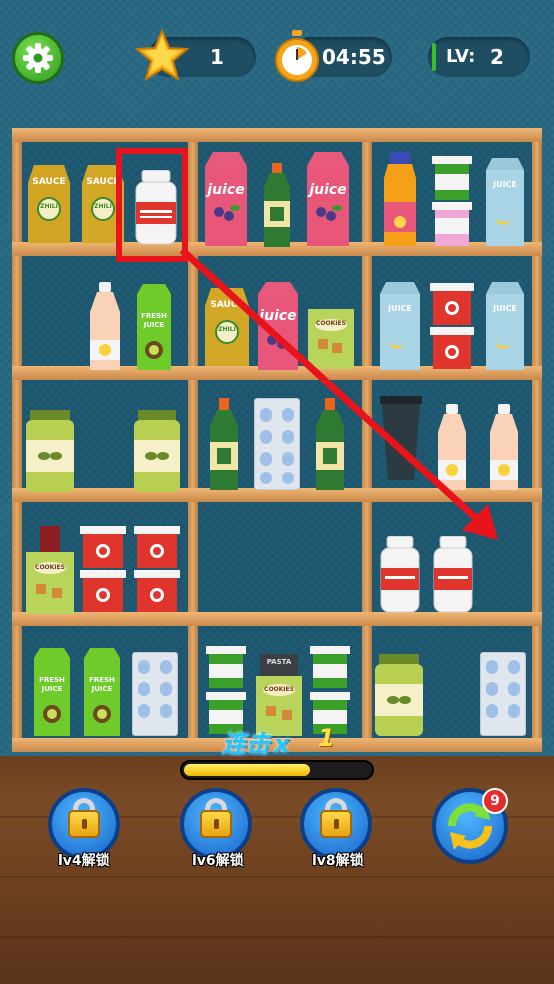 The image size is (554, 984). Describe the element at coordinates (338, 861) in the screenshot. I see `unlock-lv8-label: lv8解锁` at that location.